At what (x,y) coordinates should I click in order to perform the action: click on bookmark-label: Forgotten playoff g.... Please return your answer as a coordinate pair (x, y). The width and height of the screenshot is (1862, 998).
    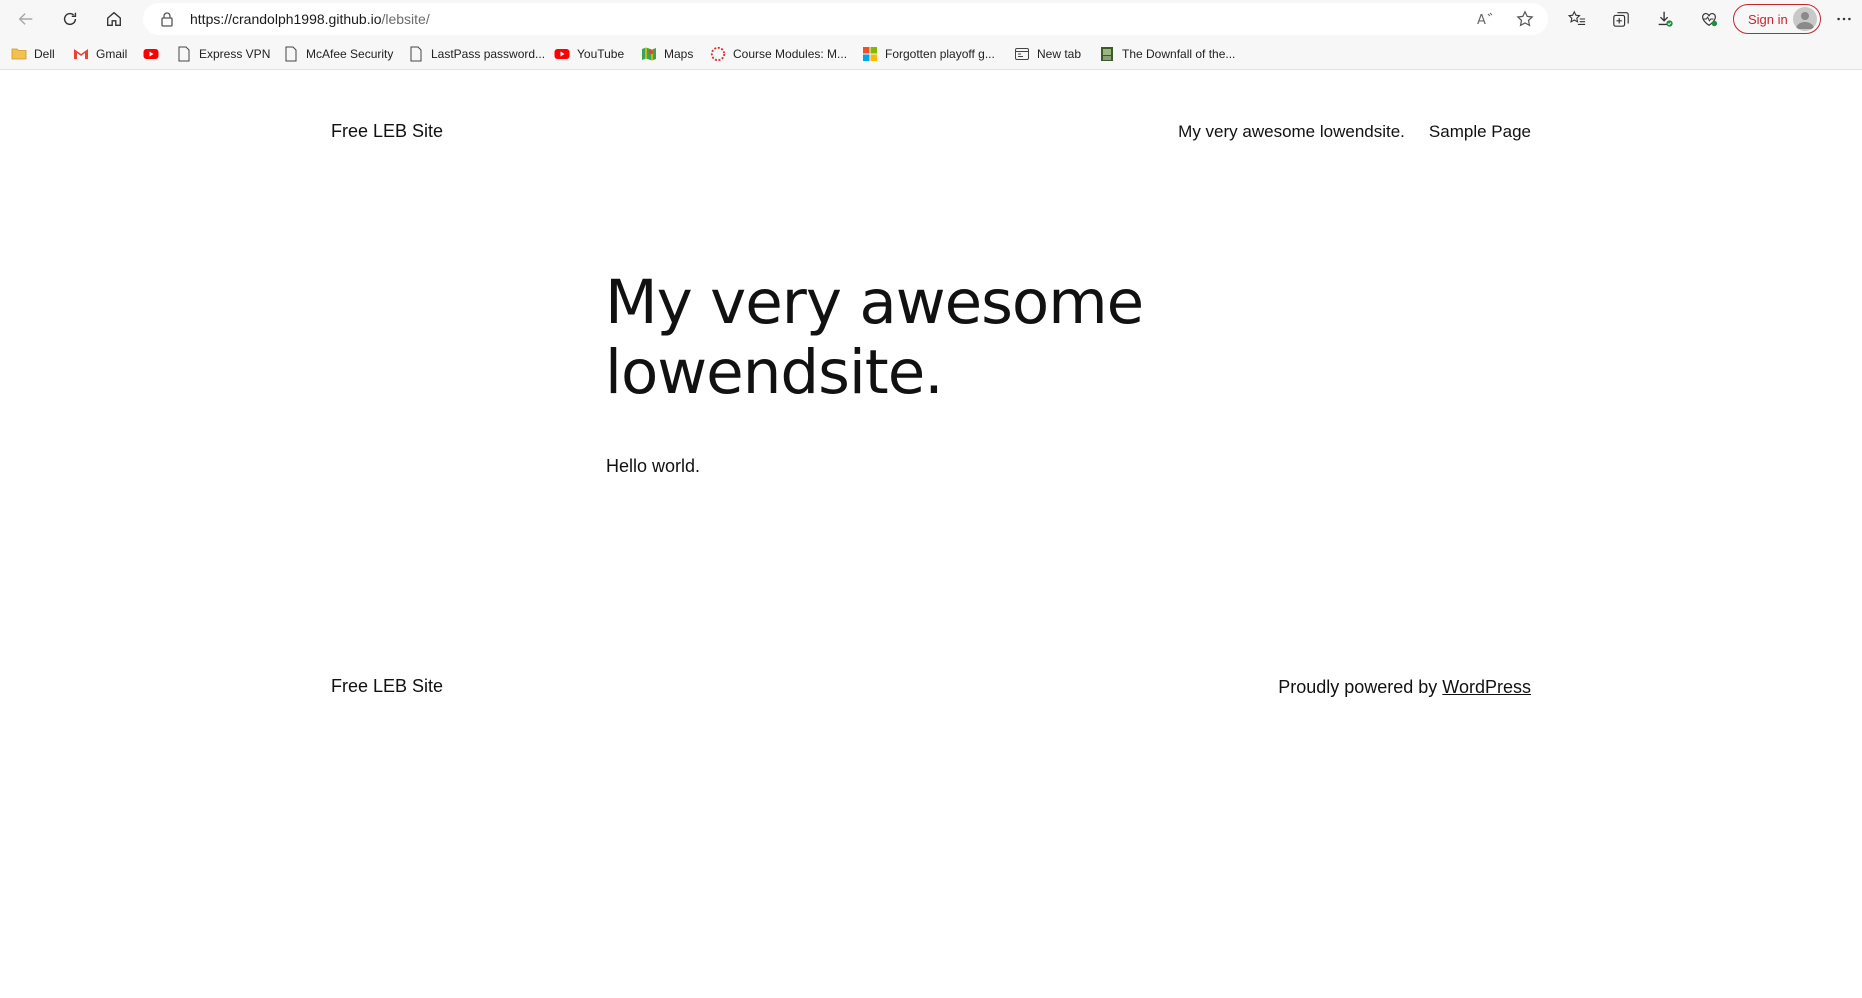
    Looking at the image, I should click on (940, 54).